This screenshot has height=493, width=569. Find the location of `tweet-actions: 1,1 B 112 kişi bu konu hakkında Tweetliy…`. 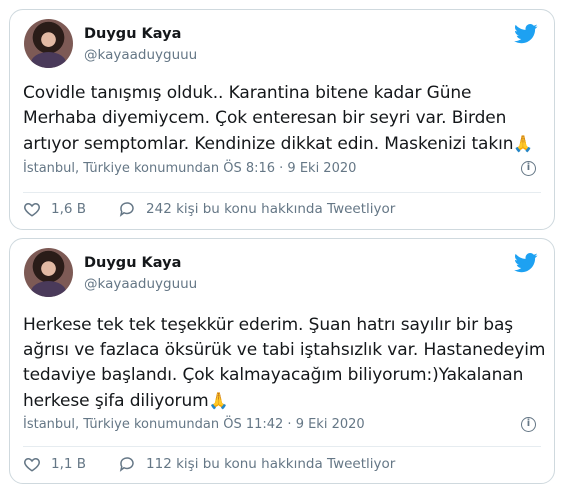

tweet-actions: 1,1 B 112 kişi bu konu hakkında Tweetliy… is located at coordinates (282, 464).